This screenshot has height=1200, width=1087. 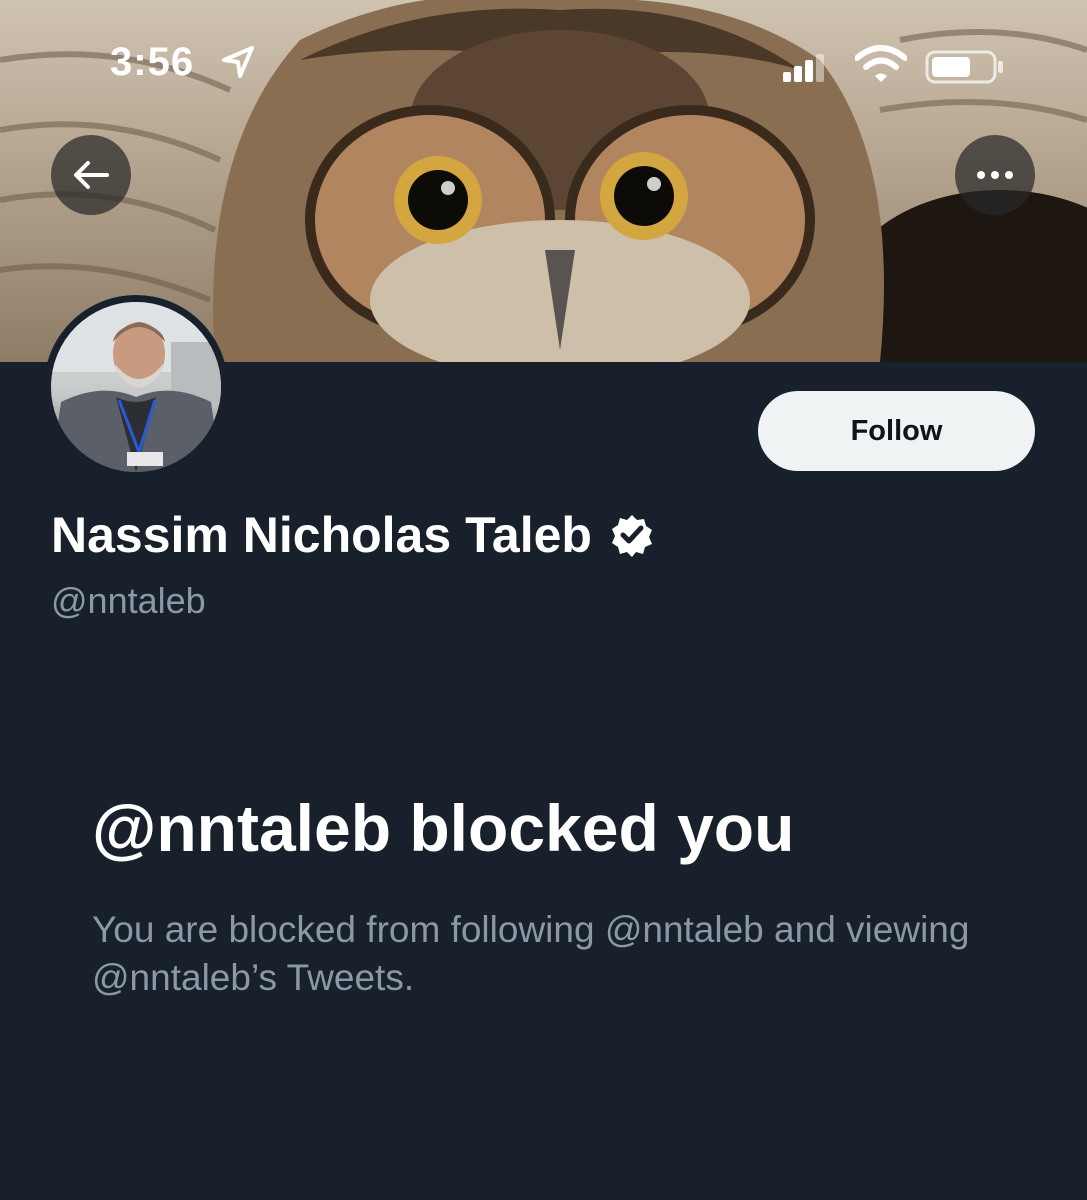 I want to click on avatar-photo, so click(x=136, y=387).